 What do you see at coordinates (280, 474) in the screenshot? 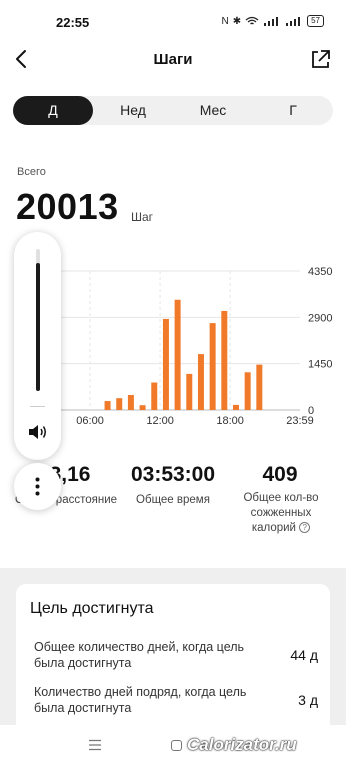
I see `calories-value: 409` at bounding box center [280, 474].